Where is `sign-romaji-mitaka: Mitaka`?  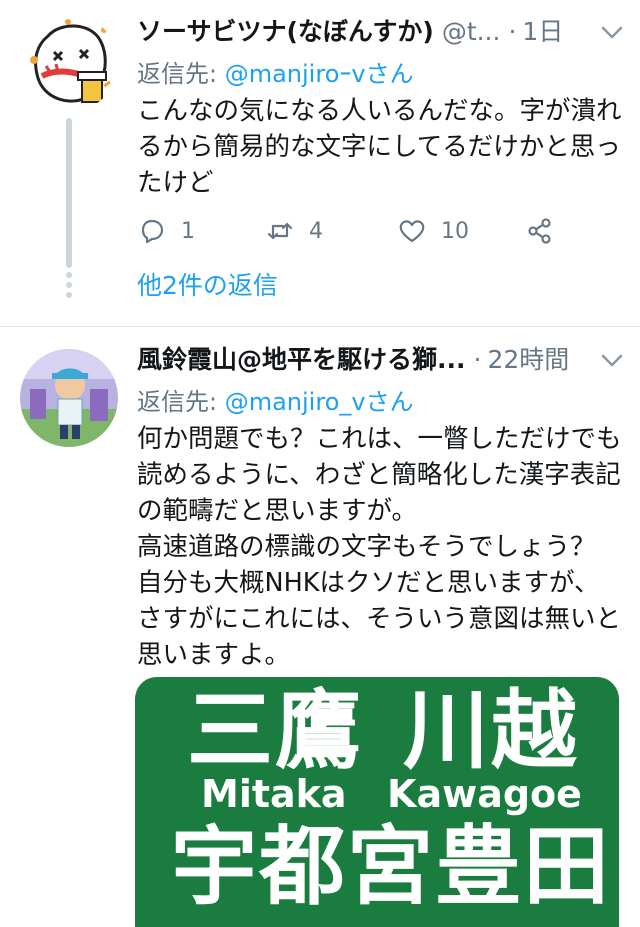 sign-romaji-mitaka: Mitaka is located at coordinates (274, 794).